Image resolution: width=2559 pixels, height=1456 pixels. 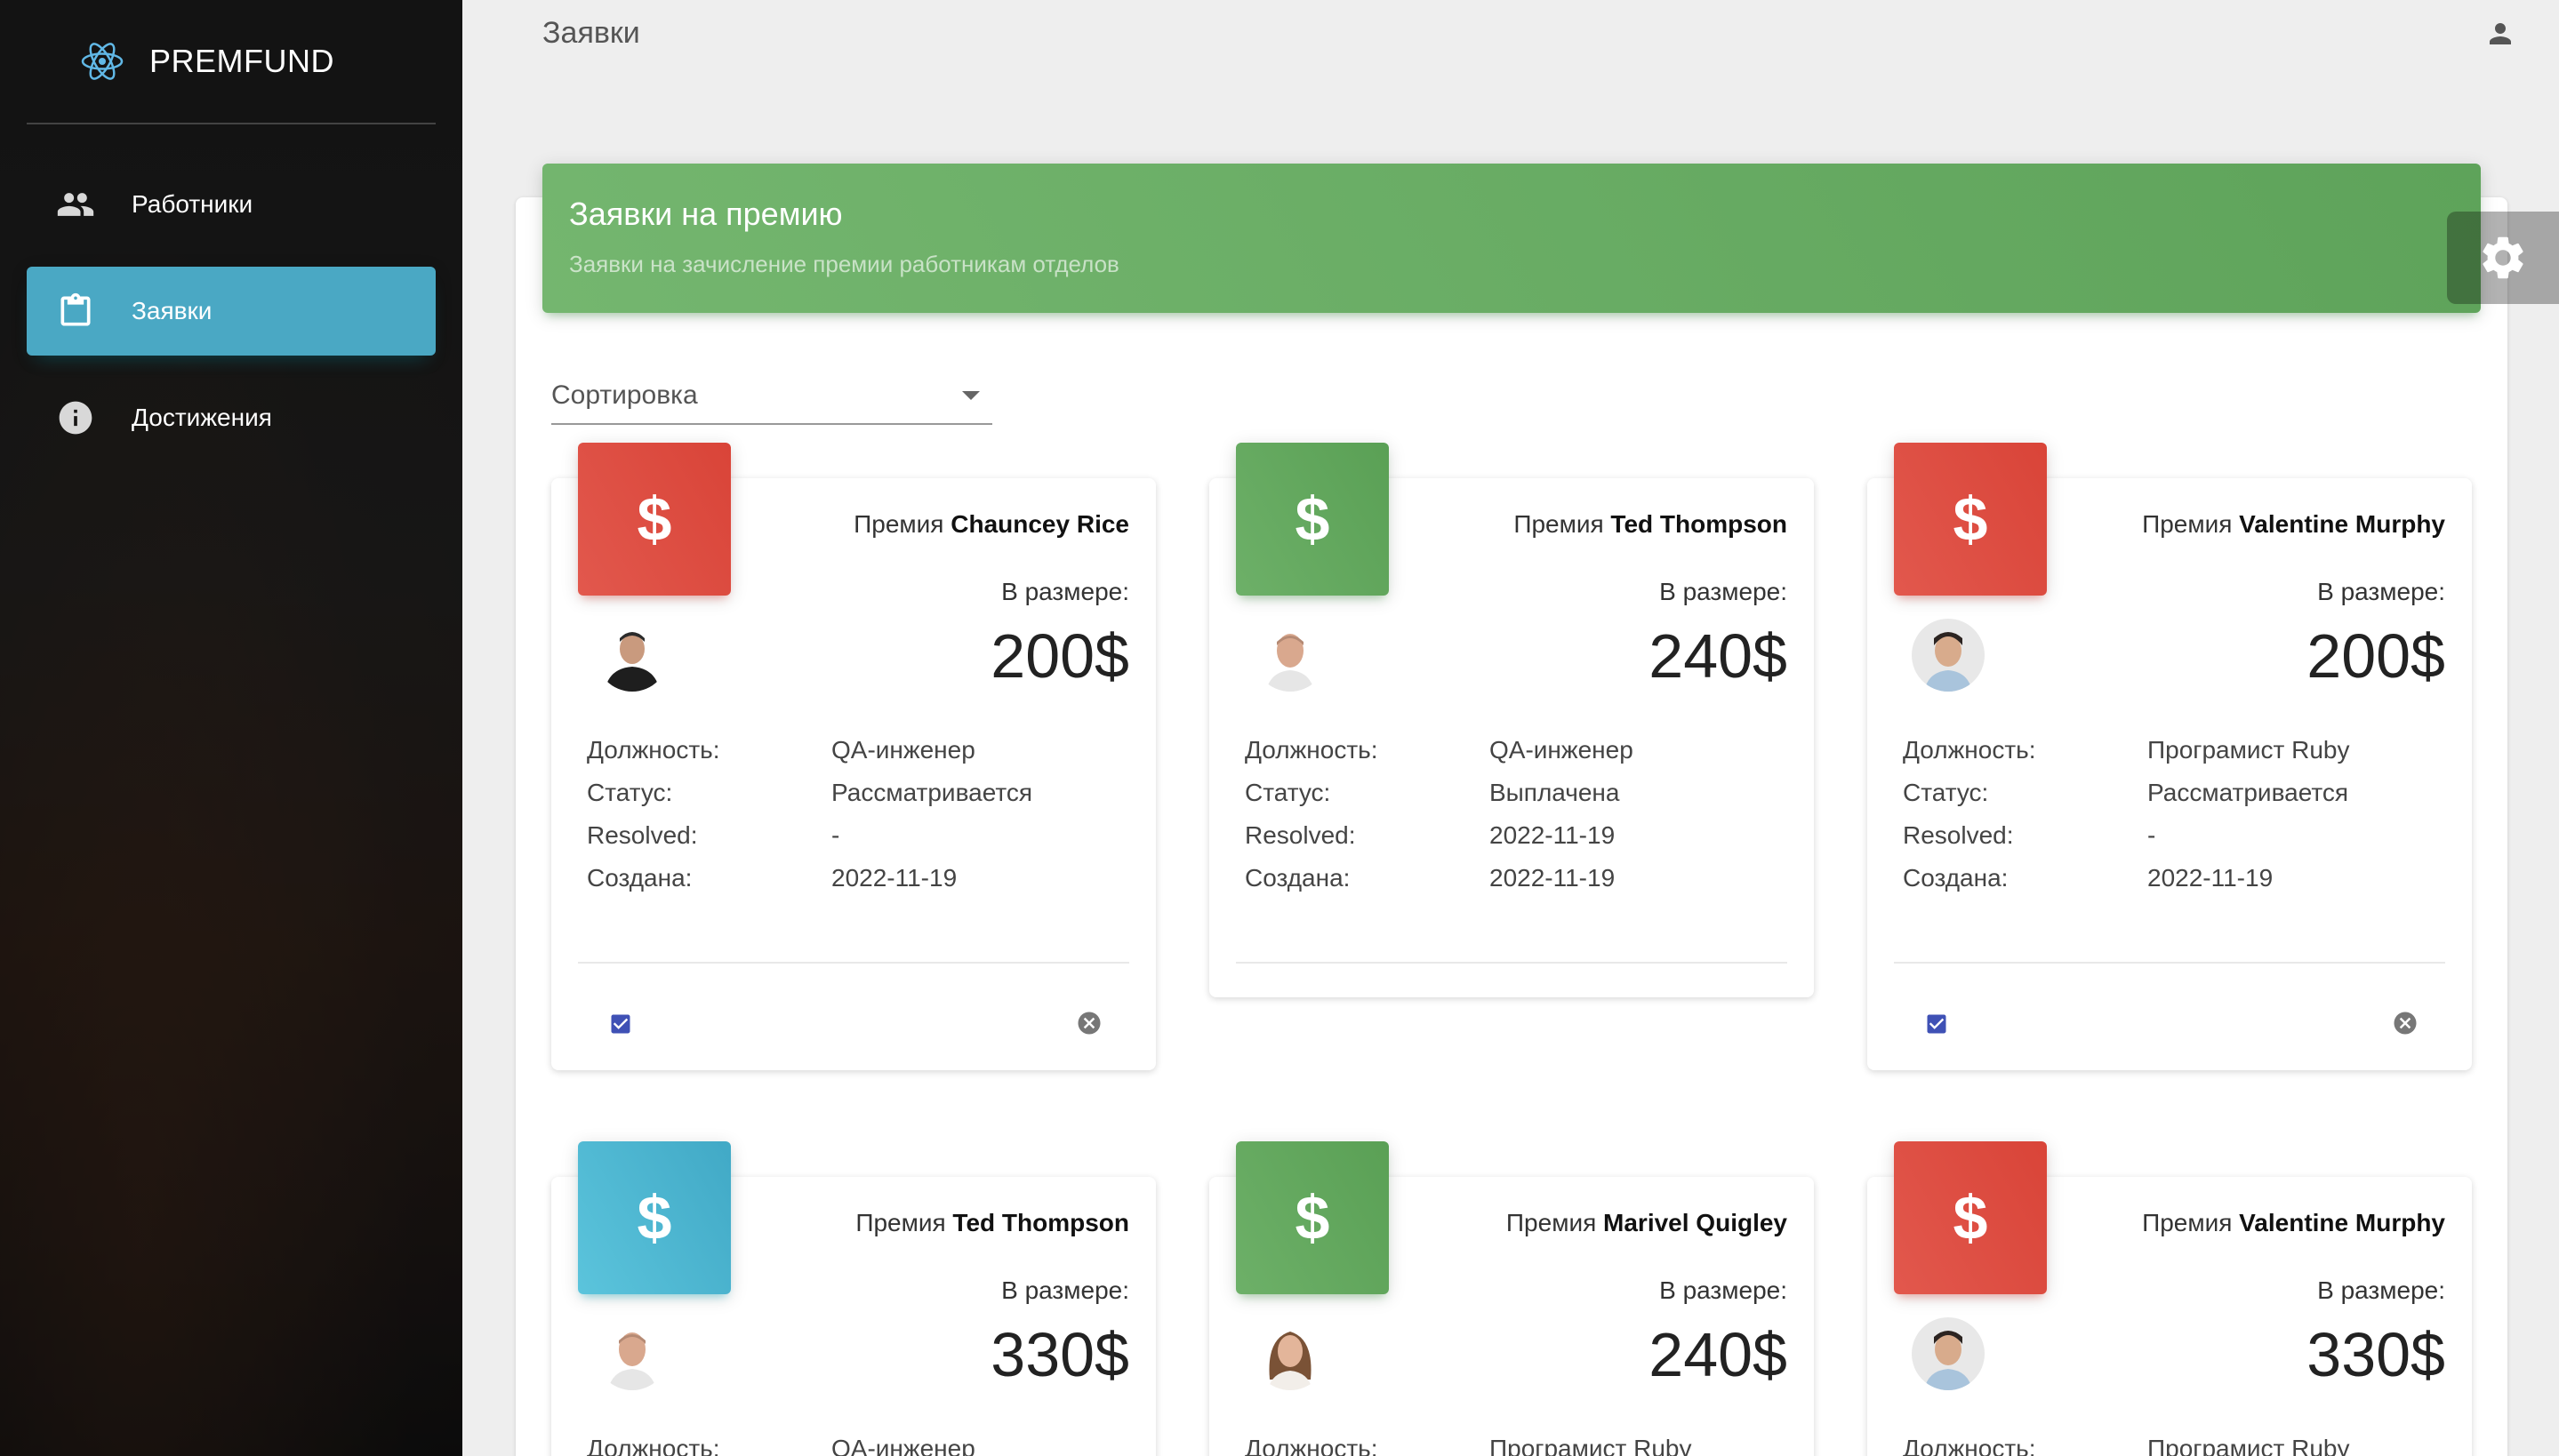 I want to click on bonus-title: Премия Chauncey Rice, so click(x=991, y=524).